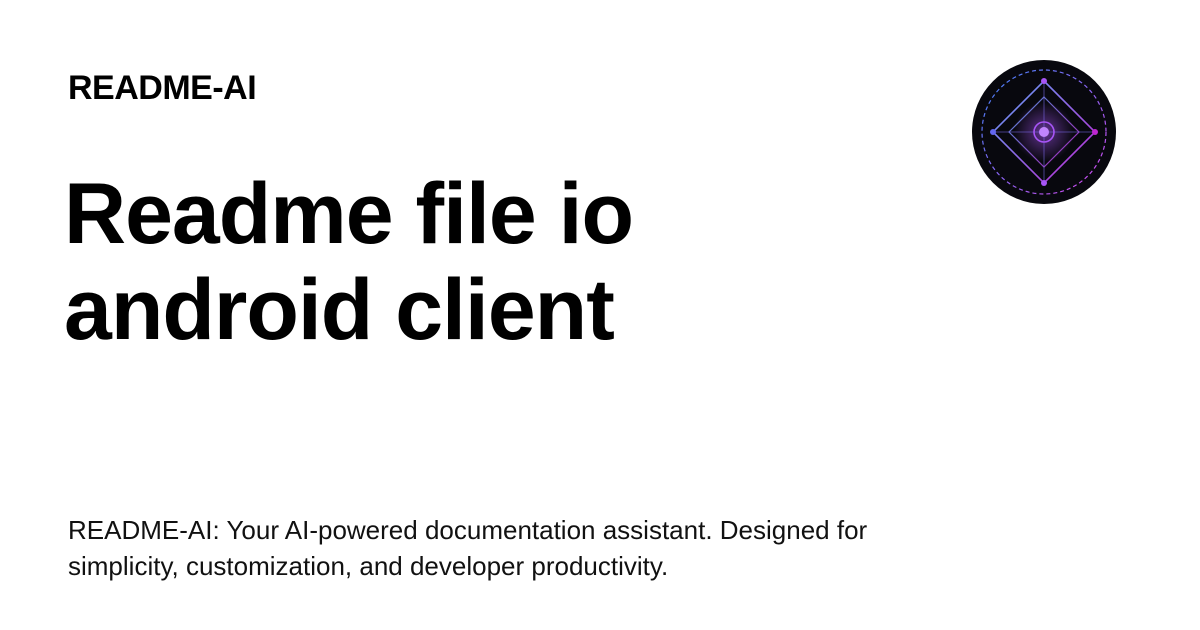  I want to click on diamond-target-icon, so click(1044, 132).